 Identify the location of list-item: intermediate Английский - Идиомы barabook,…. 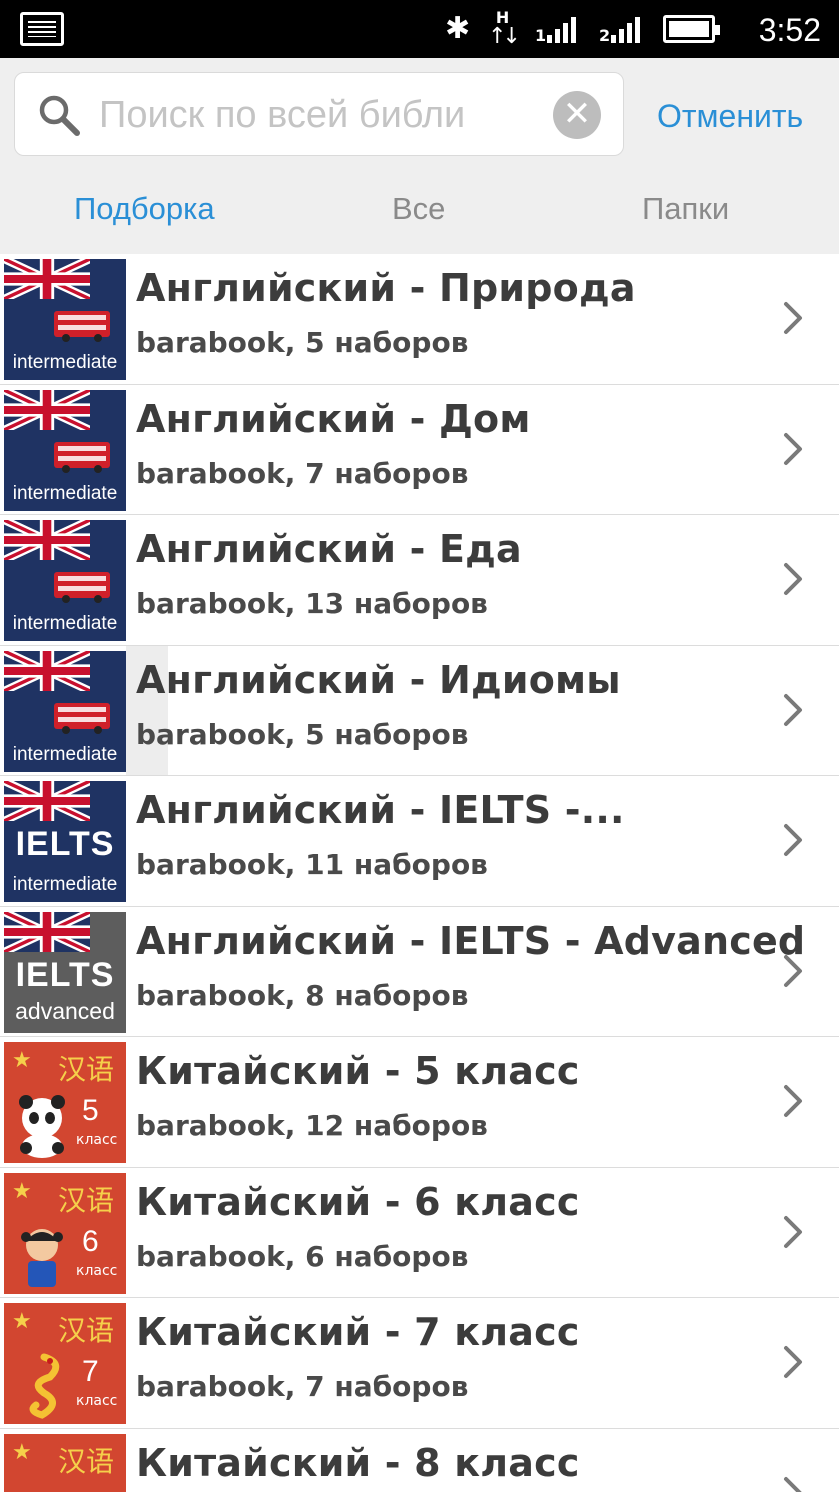
(419, 710).